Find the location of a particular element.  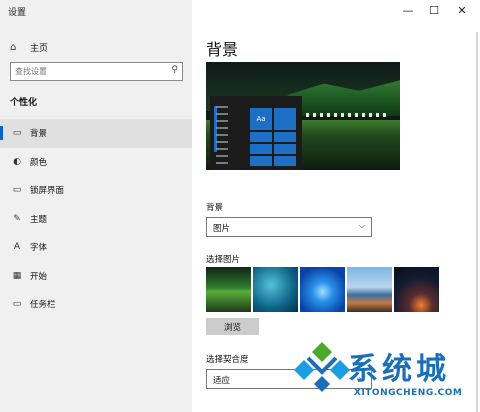

sidebar-item-label: 颜色 is located at coordinates (39, 162).